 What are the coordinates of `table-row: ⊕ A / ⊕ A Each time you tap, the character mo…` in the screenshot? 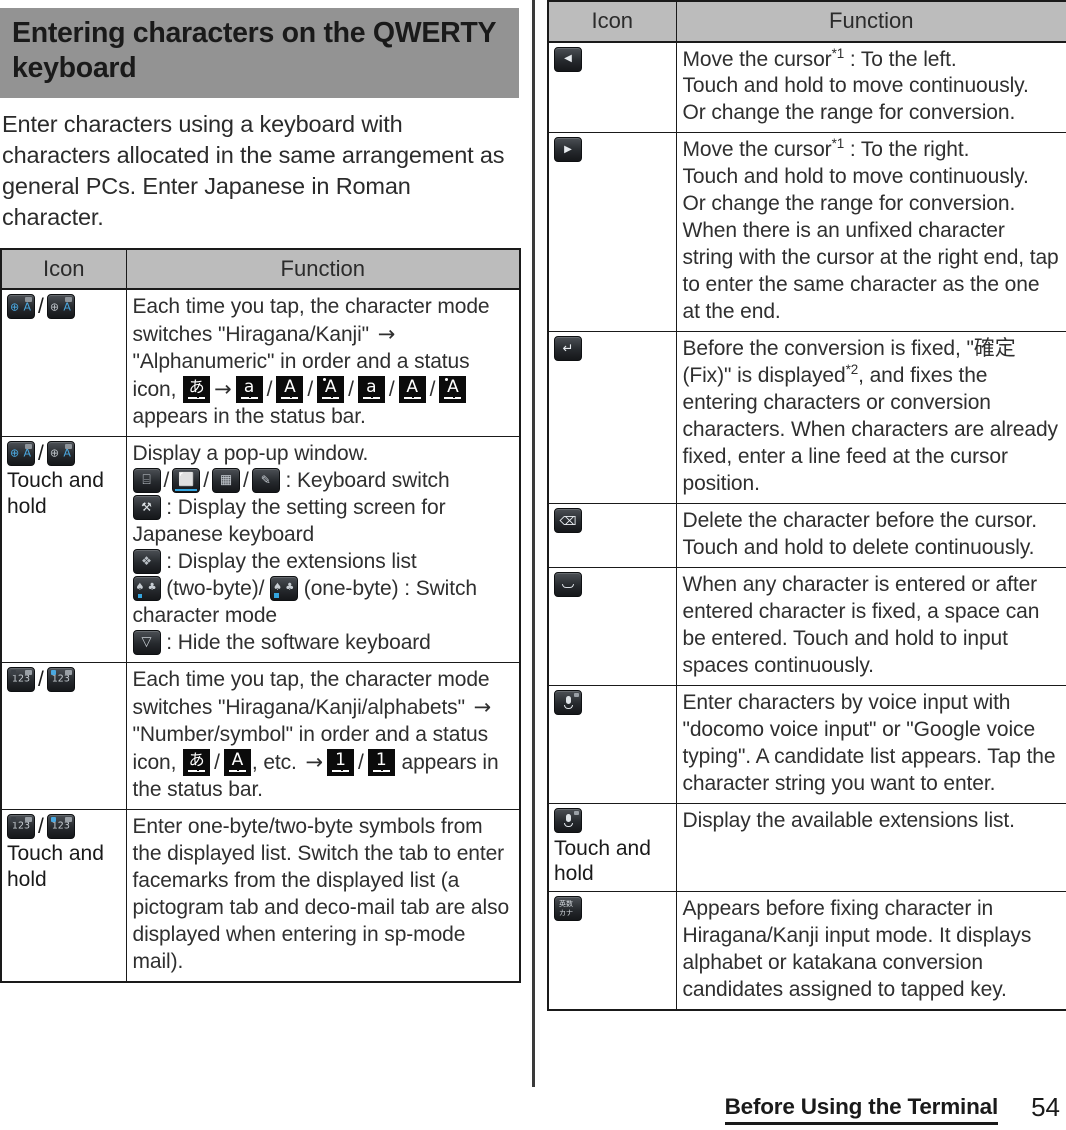 It's located at (260, 362).